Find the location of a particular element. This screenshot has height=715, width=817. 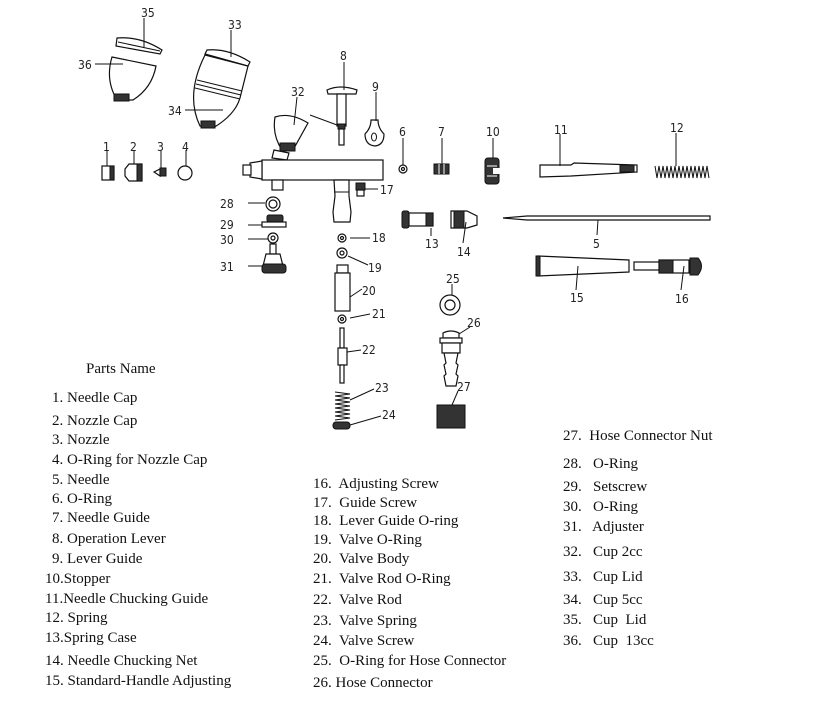

callout-16: 16 is located at coordinates (682, 299).